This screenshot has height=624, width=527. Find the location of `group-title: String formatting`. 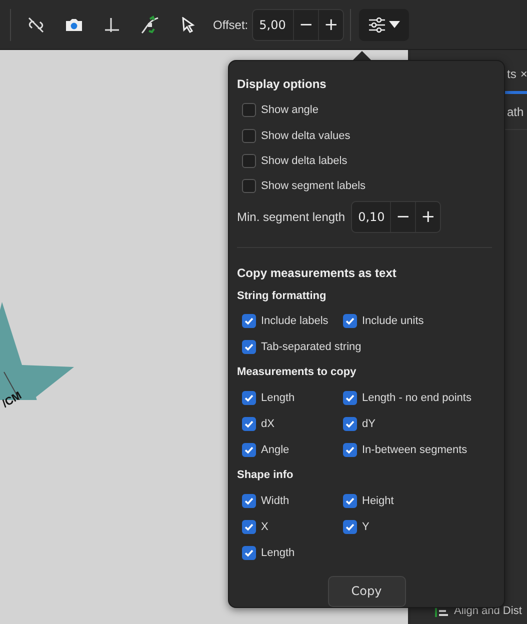

group-title: String formatting is located at coordinates (282, 297).